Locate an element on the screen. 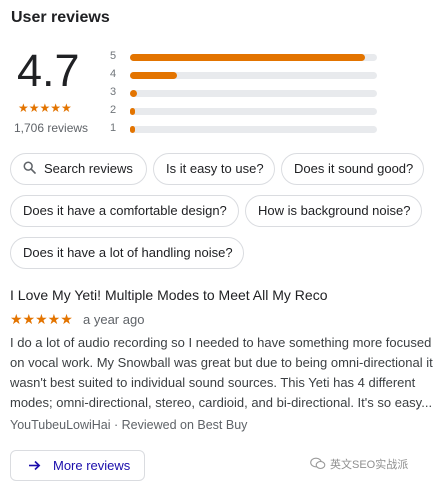  search-icon is located at coordinates (29, 170).